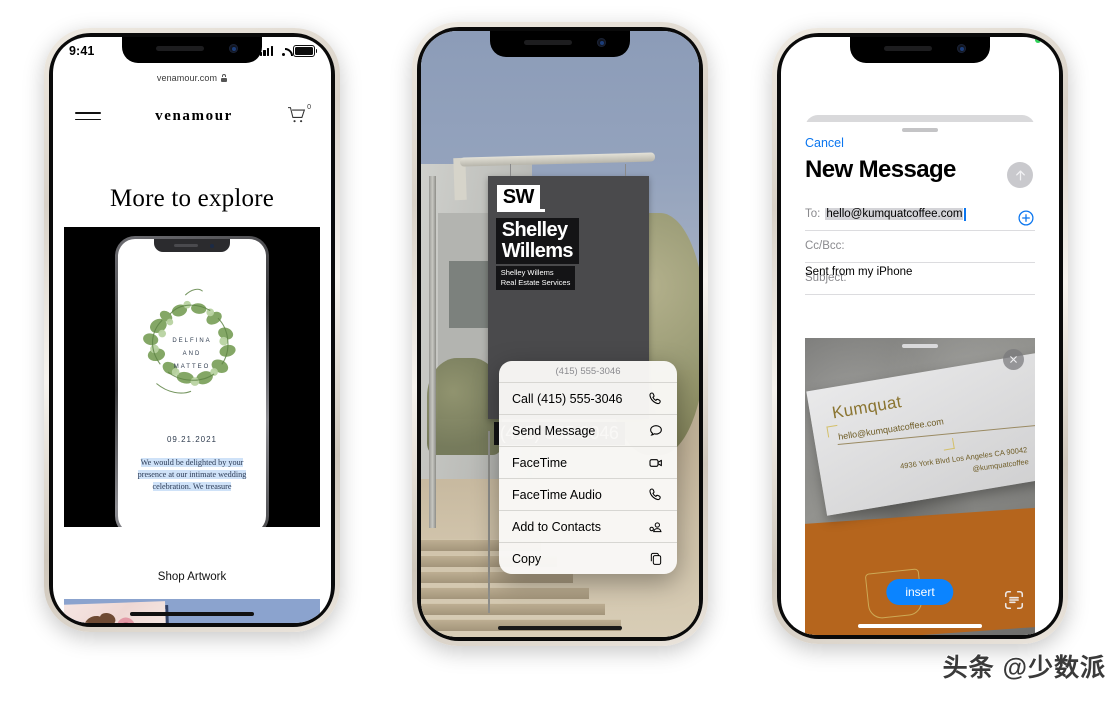 This screenshot has height=702, width=1120. Describe the element at coordinates (540, 462) in the screenshot. I see `menu-item-label: FaceTime` at that location.